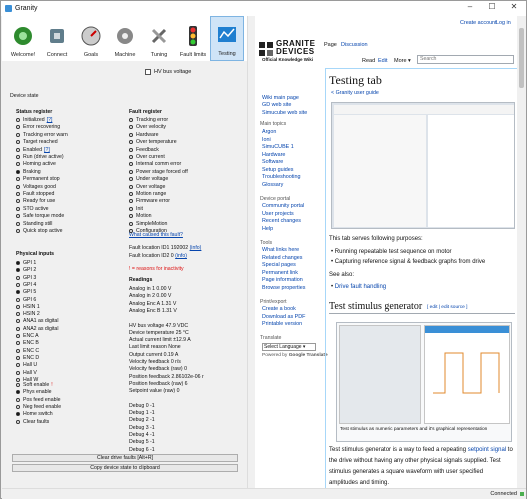  What do you see at coordinates (295, 52) in the screenshot?
I see `granite-devices-logo: GRANITE DEVICES Official Knowledge Wiki` at bounding box center [295, 52].